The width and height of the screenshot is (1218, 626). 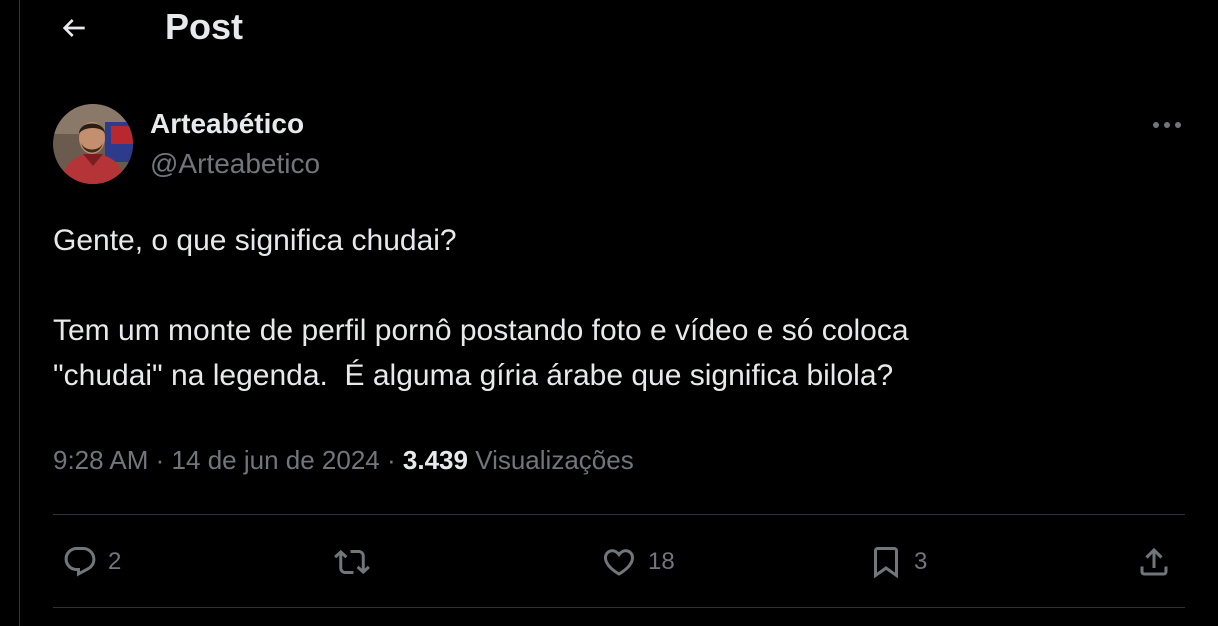 I want to click on repost-icon, so click(x=352, y=562).